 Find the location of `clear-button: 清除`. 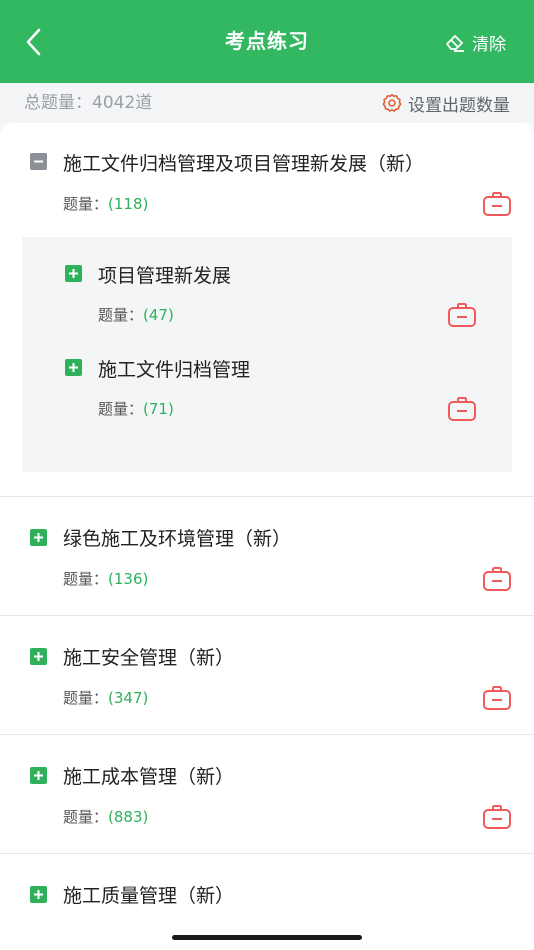

clear-button: 清除 is located at coordinates (475, 42).